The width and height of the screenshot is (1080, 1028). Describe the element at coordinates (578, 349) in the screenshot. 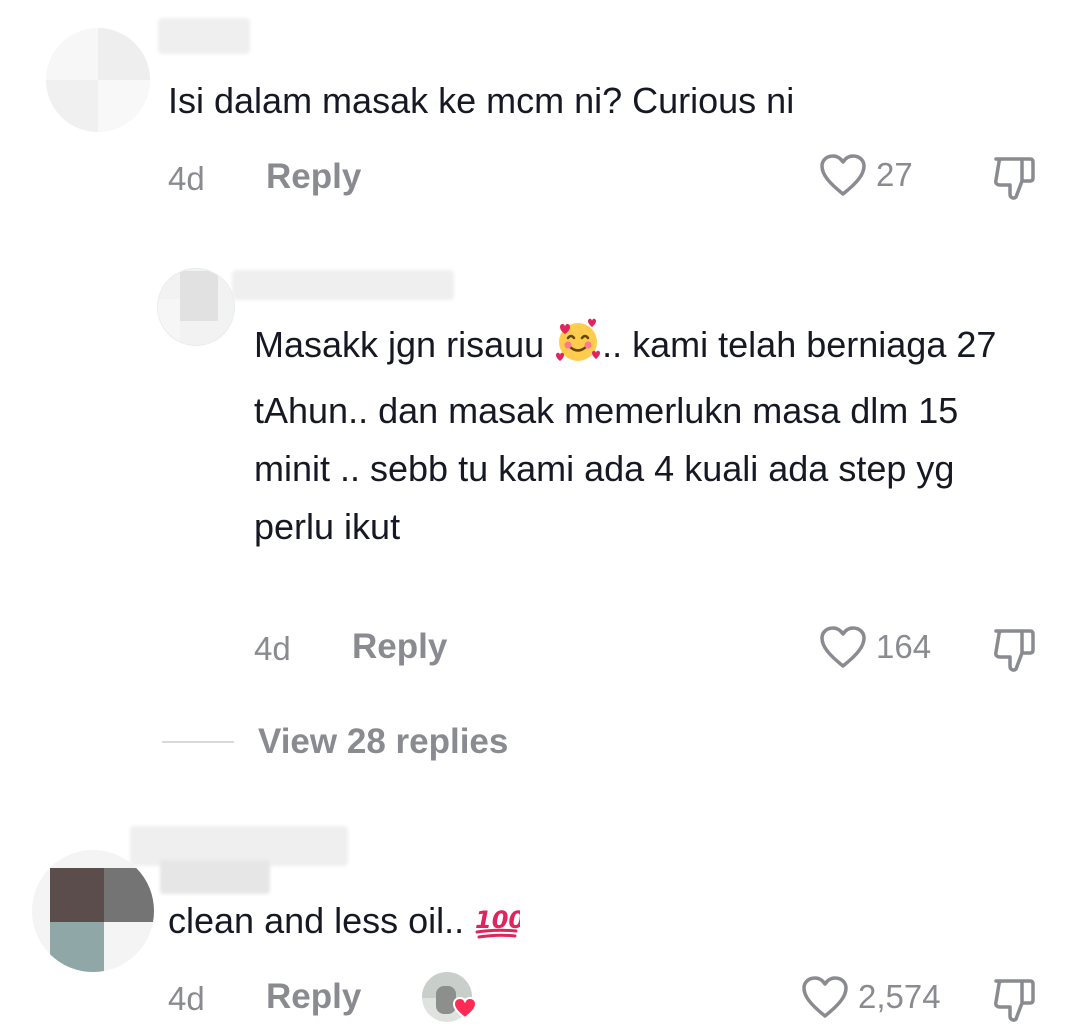

I see `smiling-face-with-hearts-icon` at that location.